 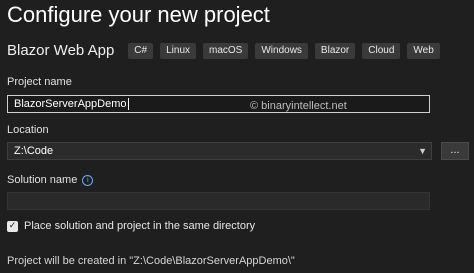 What do you see at coordinates (141, 50) in the screenshot?
I see `tag-csharp: C#` at bounding box center [141, 50].